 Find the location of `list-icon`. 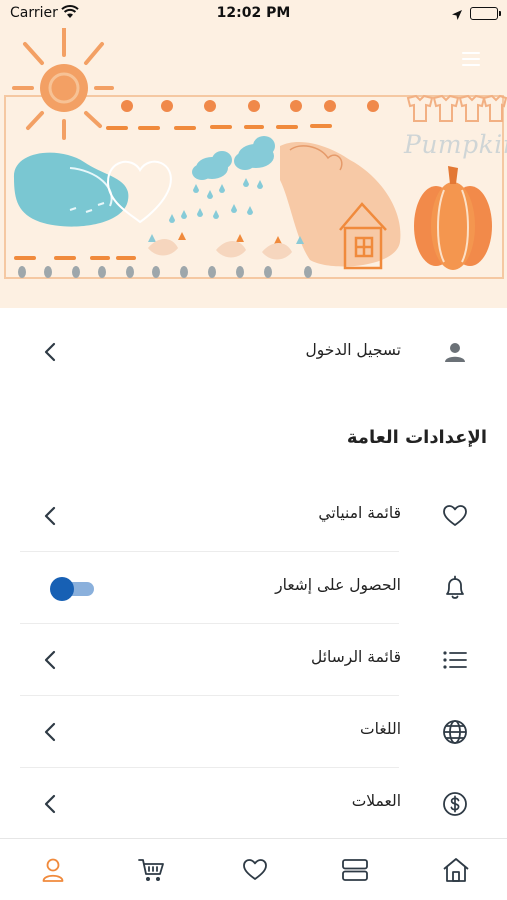

list-icon is located at coordinates (455, 660).